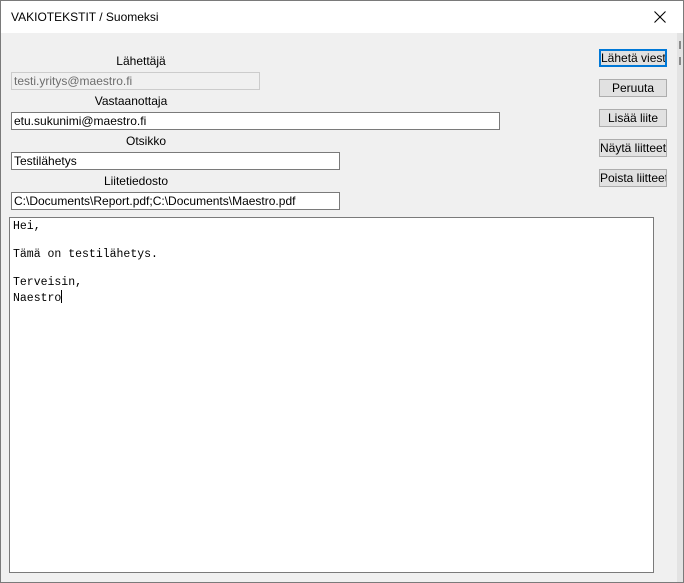  What do you see at coordinates (141, 61) in the screenshot?
I see `sender-label: Lähettäjä` at bounding box center [141, 61].